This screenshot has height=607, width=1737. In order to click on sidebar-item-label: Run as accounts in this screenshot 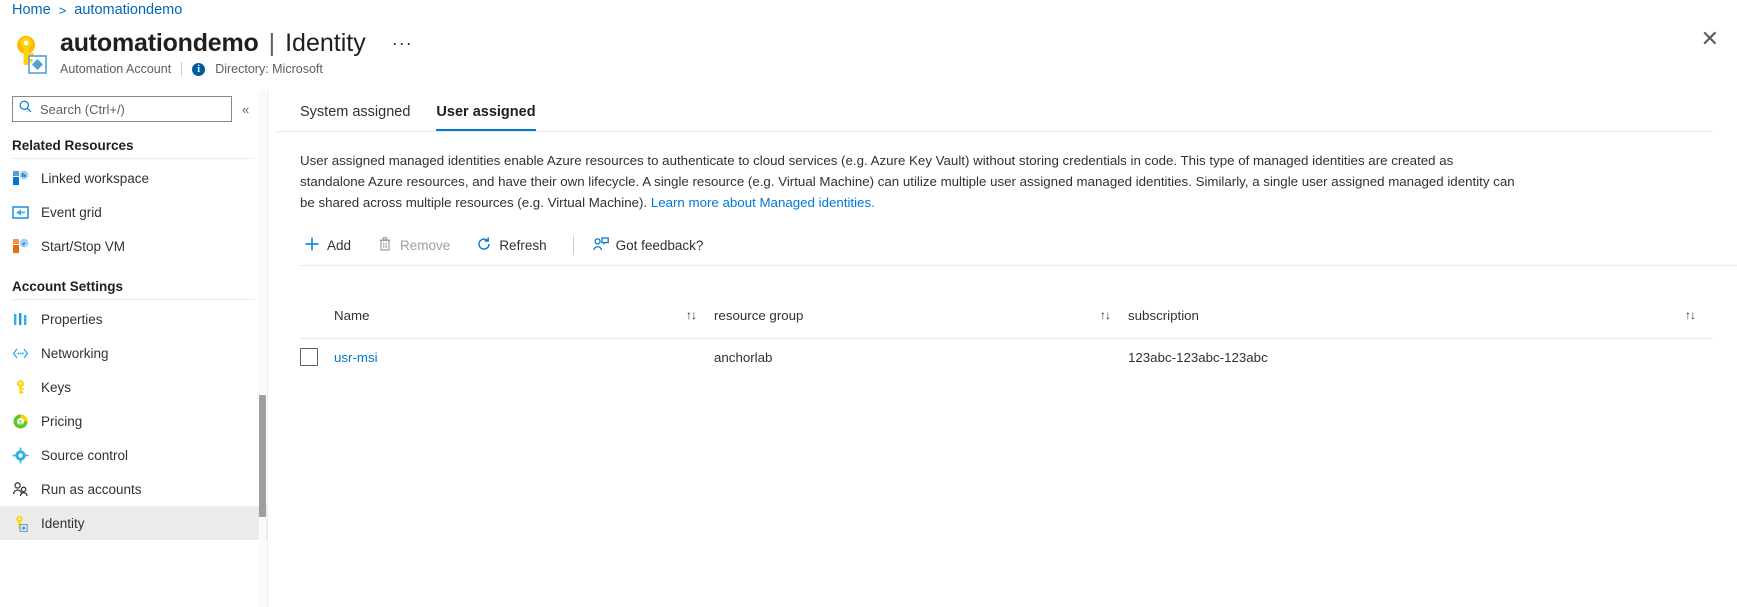, I will do `click(91, 489)`.